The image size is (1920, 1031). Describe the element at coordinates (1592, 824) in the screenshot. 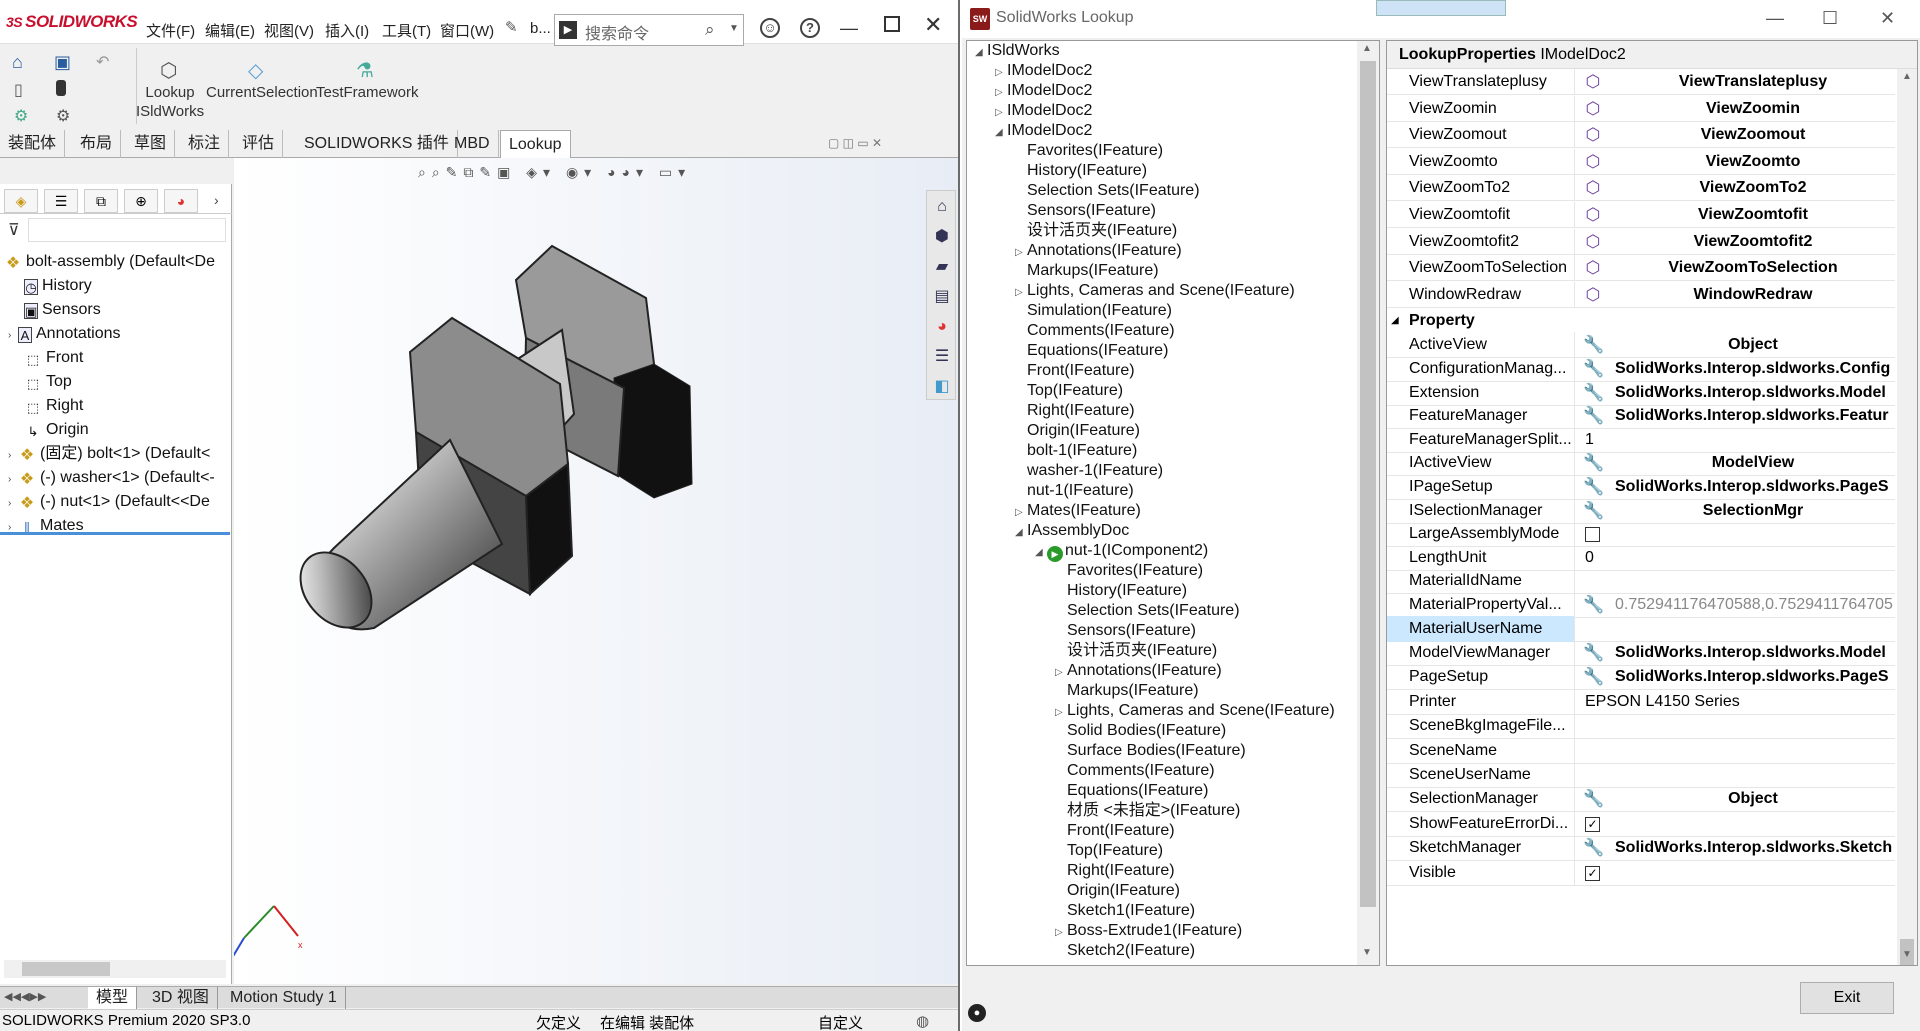

I see `property-checkbox: ✓` at that location.